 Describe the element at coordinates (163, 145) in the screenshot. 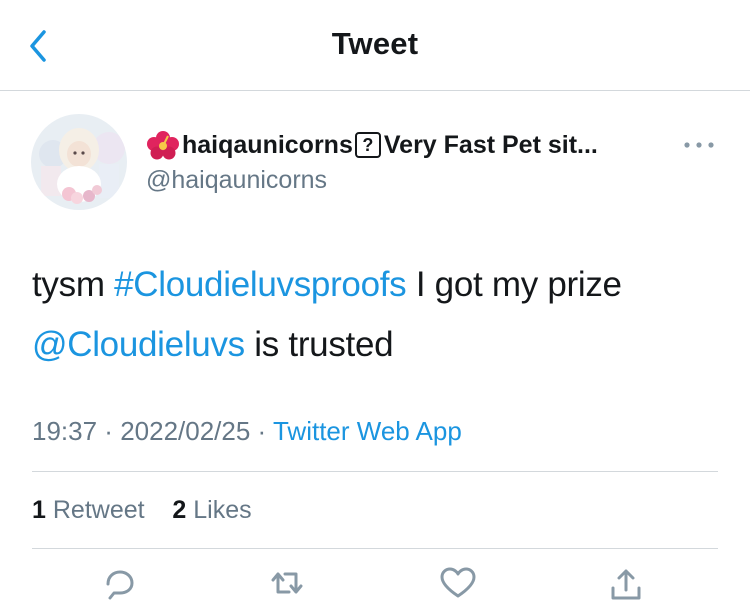

I see `hibiscus-icon` at that location.